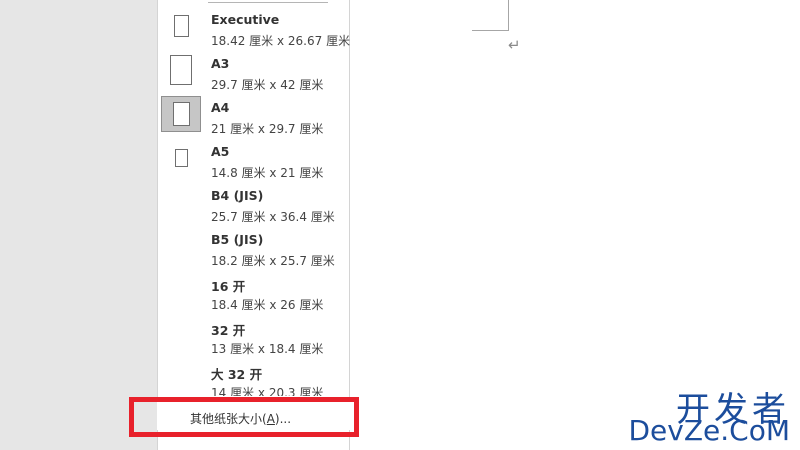 This screenshot has width=800, height=450. Describe the element at coordinates (267, 305) in the screenshot. I see `paper-size-dimensions: 18.4 厘米 x 26 厘米` at that location.